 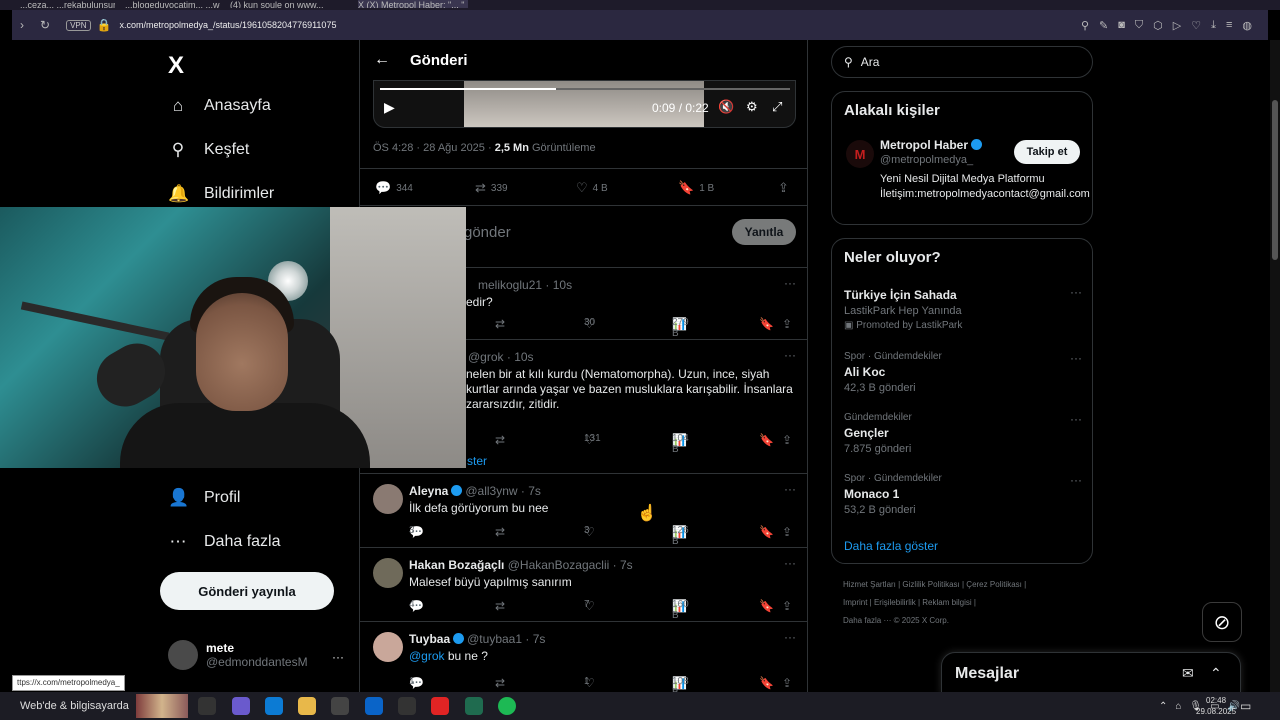 What do you see at coordinates (176, 66) in the screenshot?
I see `x-logo: X` at bounding box center [176, 66].